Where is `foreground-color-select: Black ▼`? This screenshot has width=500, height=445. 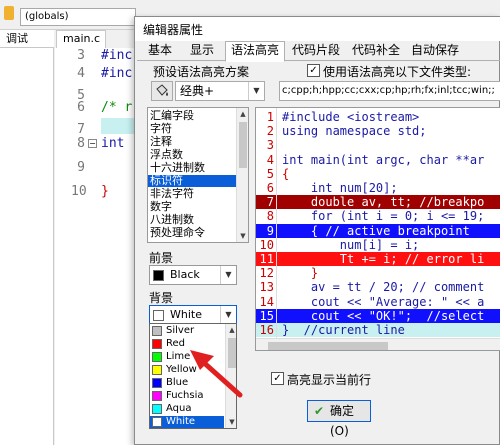
foreground-color-select: Black ▼ is located at coordinates (193, 275).